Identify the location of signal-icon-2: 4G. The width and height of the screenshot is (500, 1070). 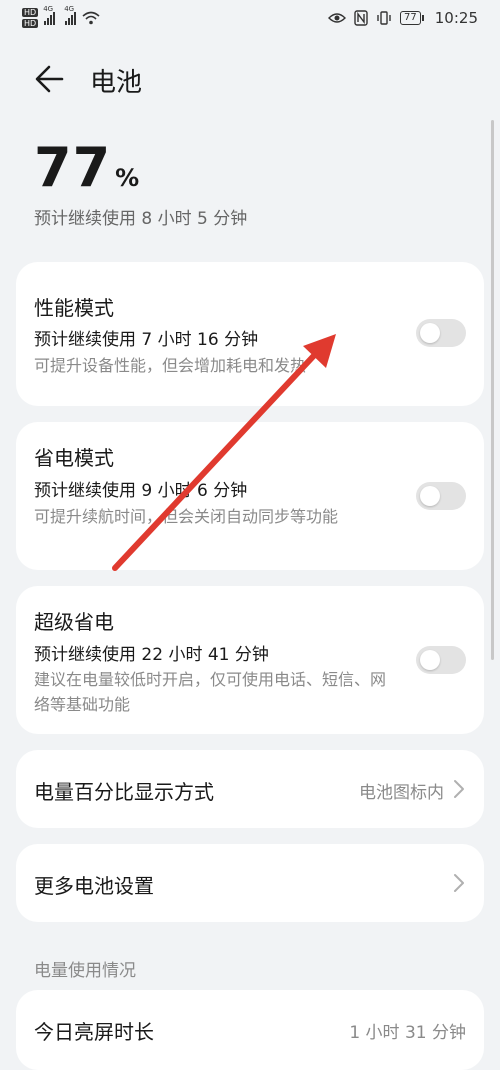
(70, 15).